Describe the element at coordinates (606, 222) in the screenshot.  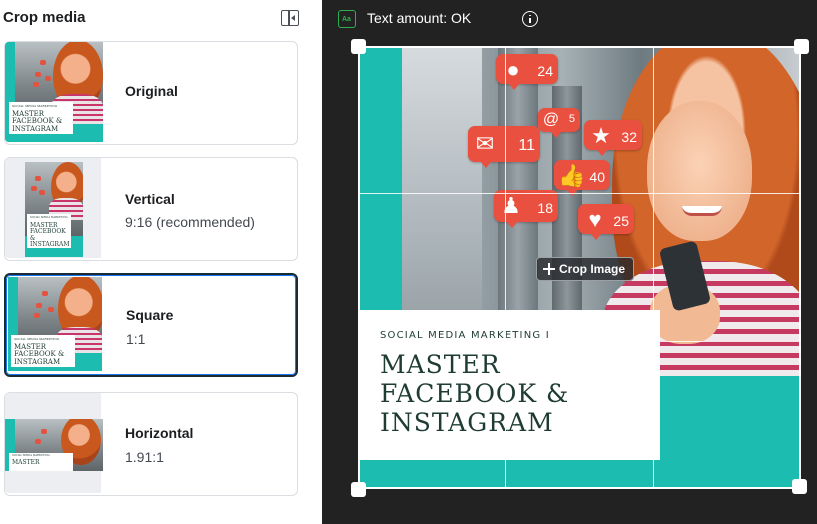
I see `bubble-hearts: ♥ 25` at that location.